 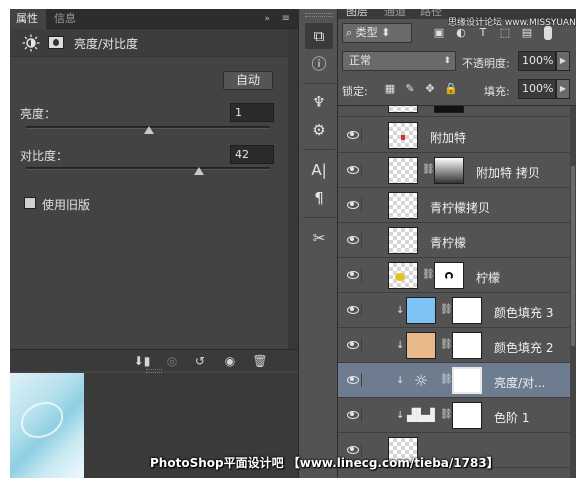 I want to click on reset-icon: ↺, so click(x=200, y=361).